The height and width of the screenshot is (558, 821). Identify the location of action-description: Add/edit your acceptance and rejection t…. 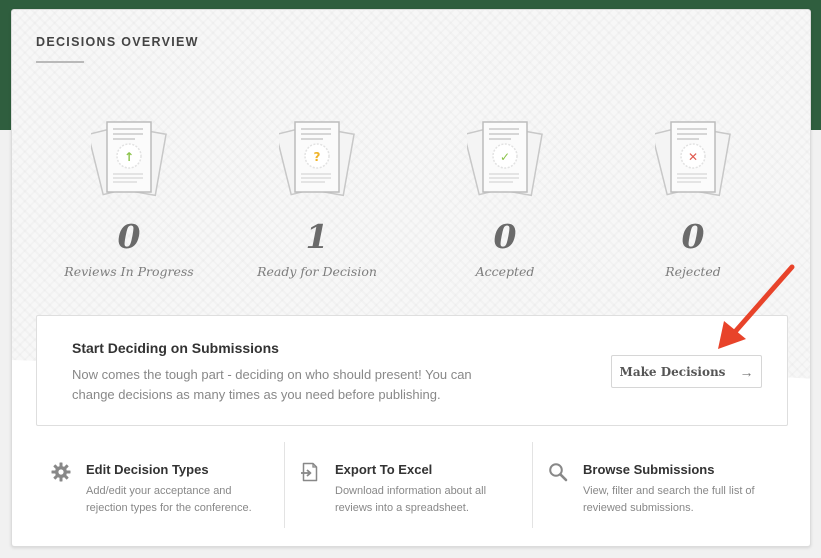
(169, 499).